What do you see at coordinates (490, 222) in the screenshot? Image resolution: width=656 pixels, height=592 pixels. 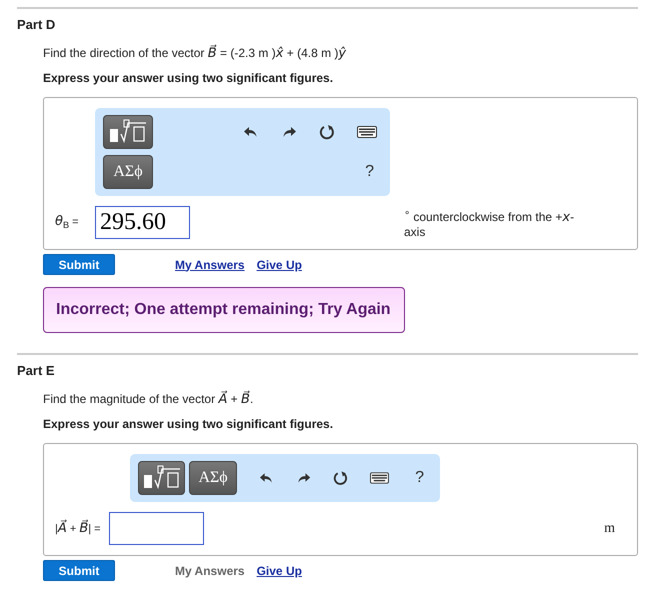 I see `unit-label: $^{∘}$ counterclockwise from the +x-axis` at bounding box center [490, 222].